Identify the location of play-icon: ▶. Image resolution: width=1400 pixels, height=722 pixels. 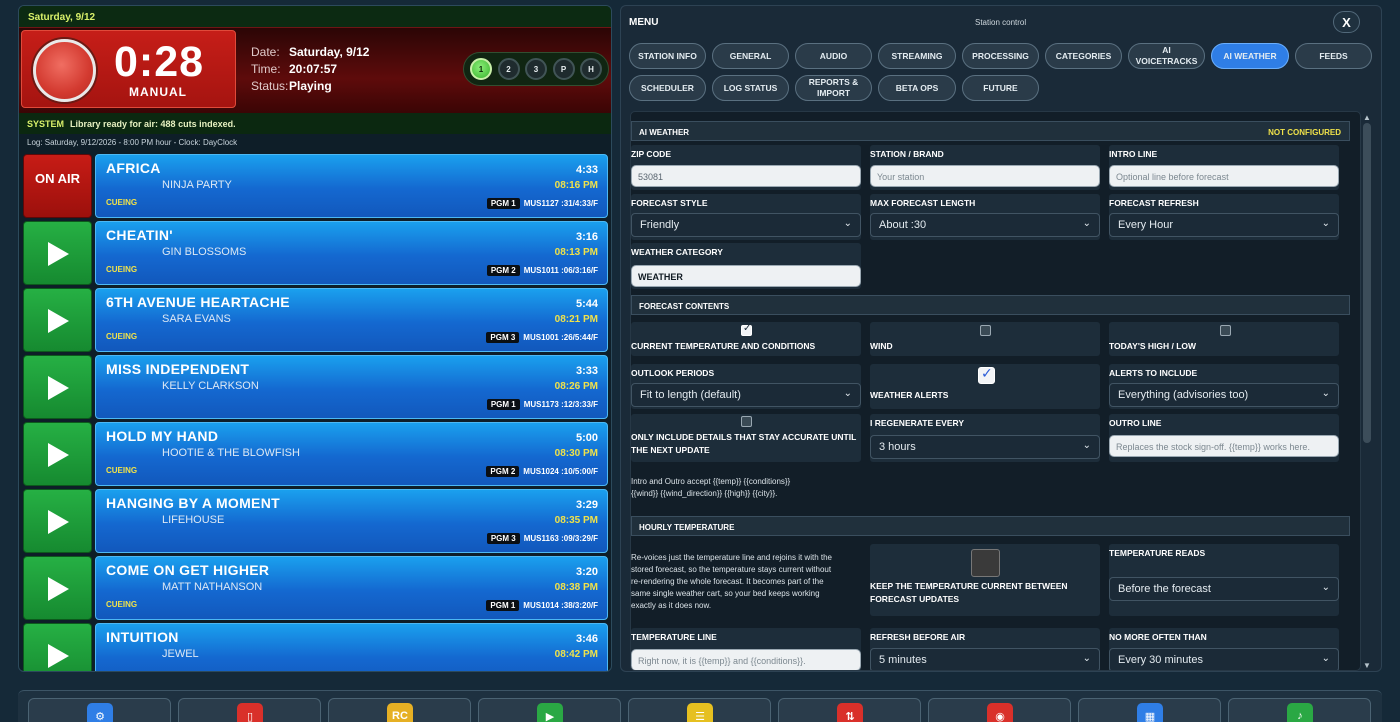
(550, 712).